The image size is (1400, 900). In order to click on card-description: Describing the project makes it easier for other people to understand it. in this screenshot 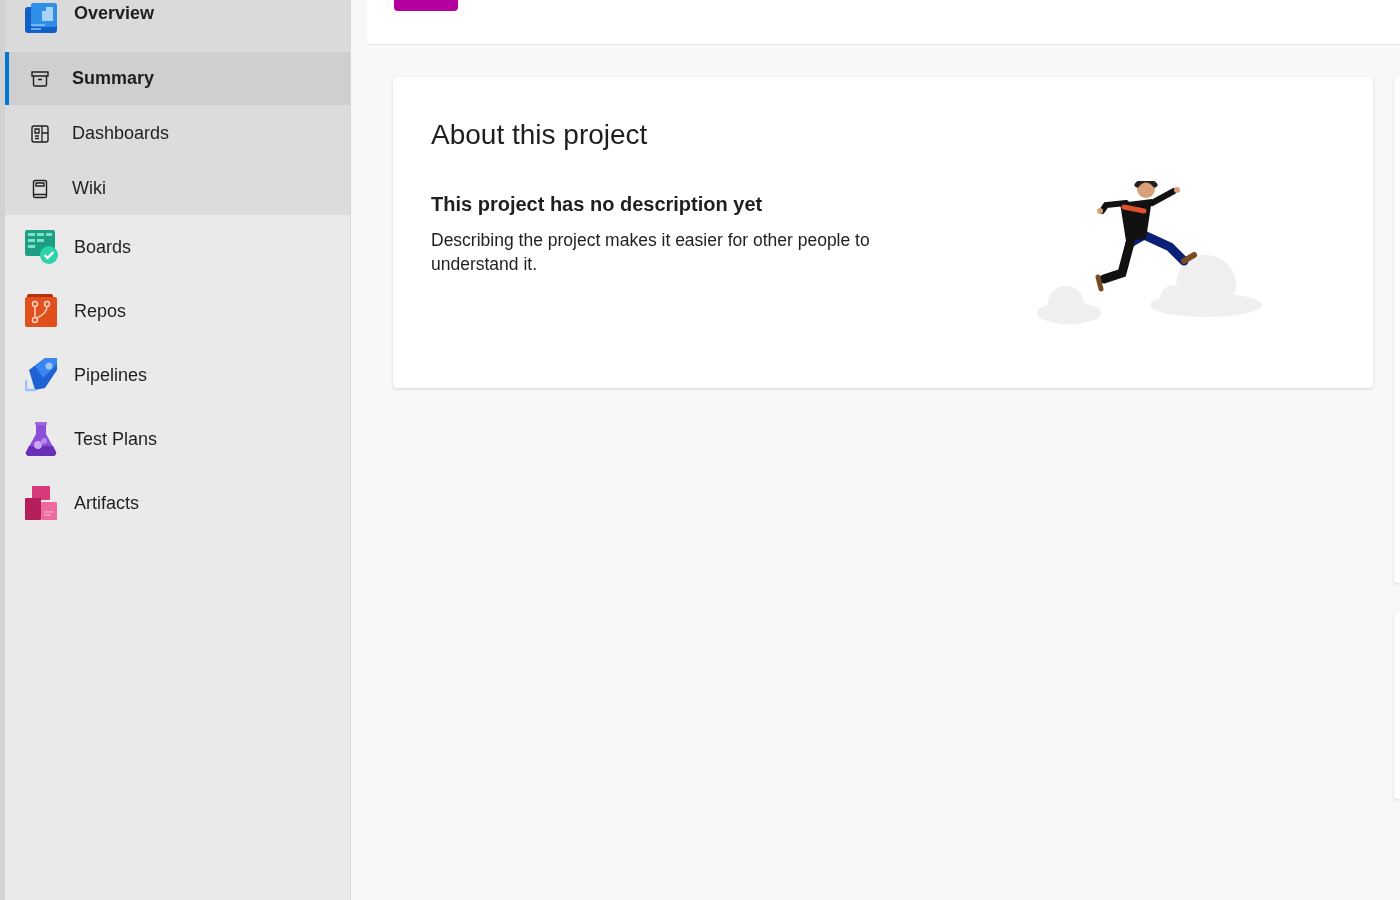, I will do `click(651, 252)`.